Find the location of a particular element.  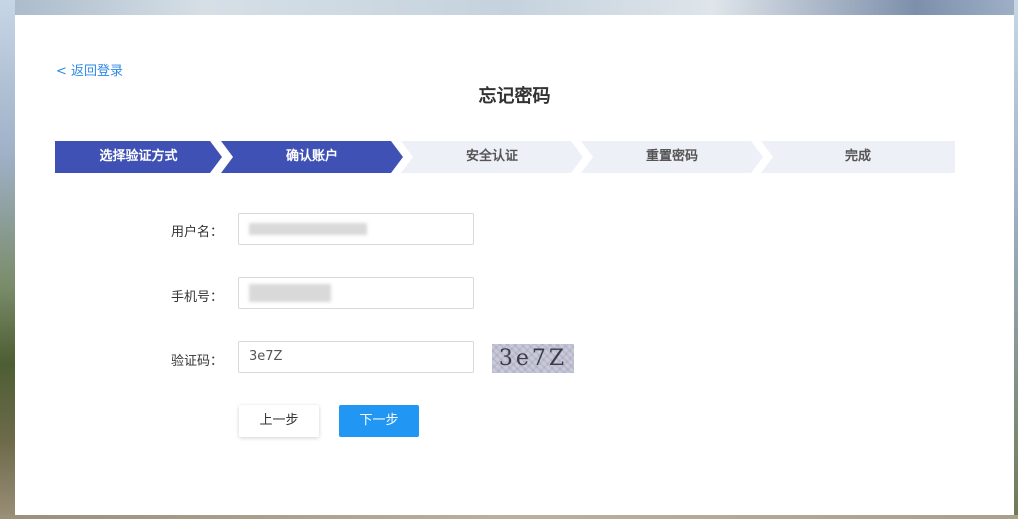

redacted-username is located at coordinates (308, 229).